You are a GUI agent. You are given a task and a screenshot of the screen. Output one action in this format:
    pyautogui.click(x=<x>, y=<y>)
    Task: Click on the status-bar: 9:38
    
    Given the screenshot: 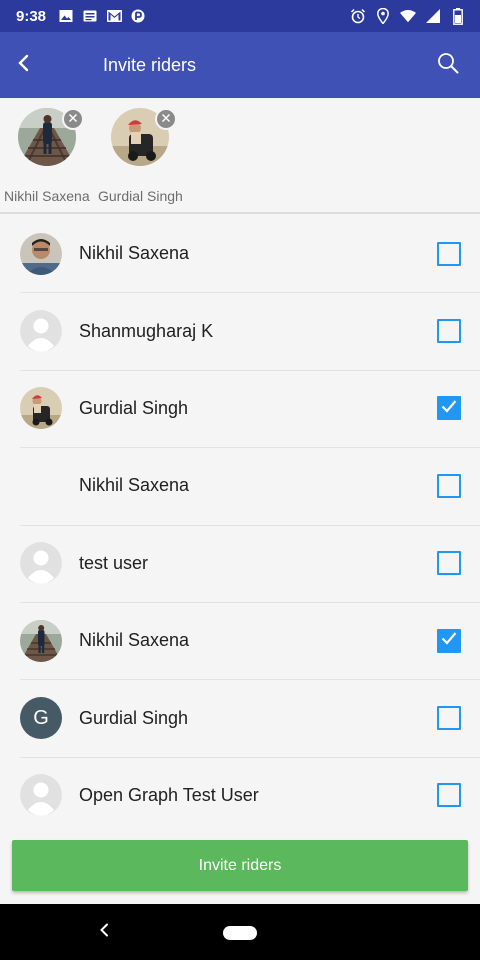 What is the action you would take?
    pyautogui.click(x=240, y=16)
    